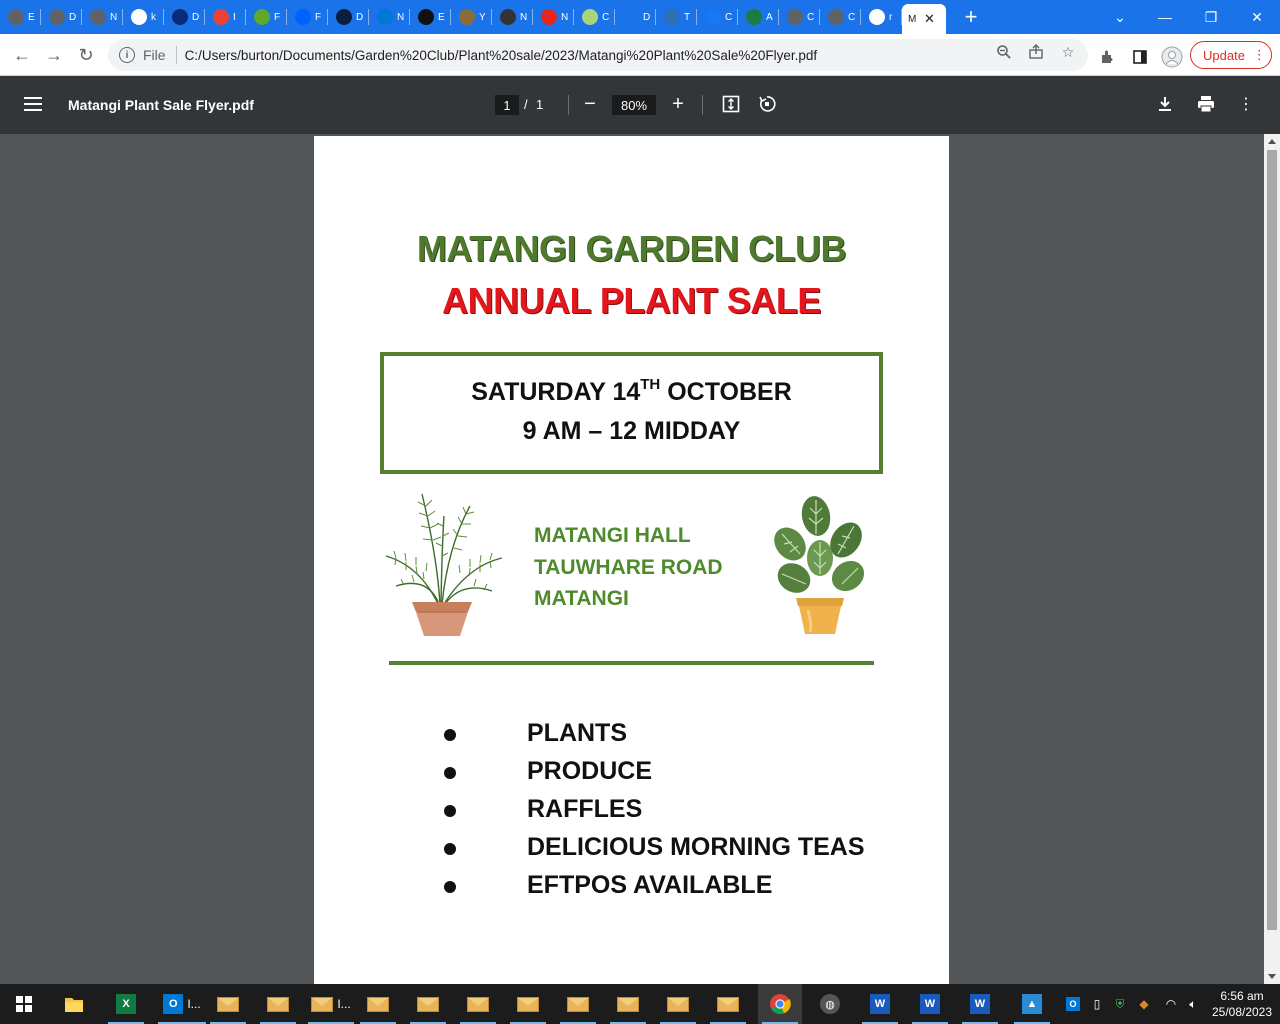  Describe the element at coordinates (1242, 1004) in the screenshot. I see `taskbar-clock: 6:56 am 25/08/2023` at that location.